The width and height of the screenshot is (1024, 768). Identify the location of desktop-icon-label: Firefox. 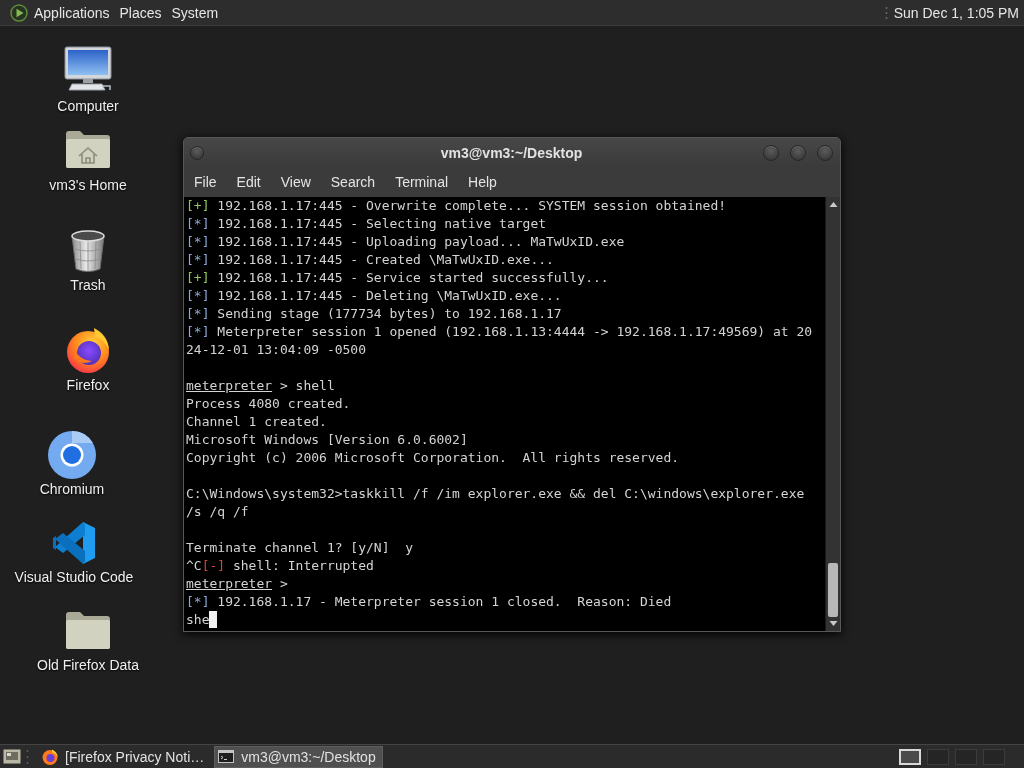
(88, 385).